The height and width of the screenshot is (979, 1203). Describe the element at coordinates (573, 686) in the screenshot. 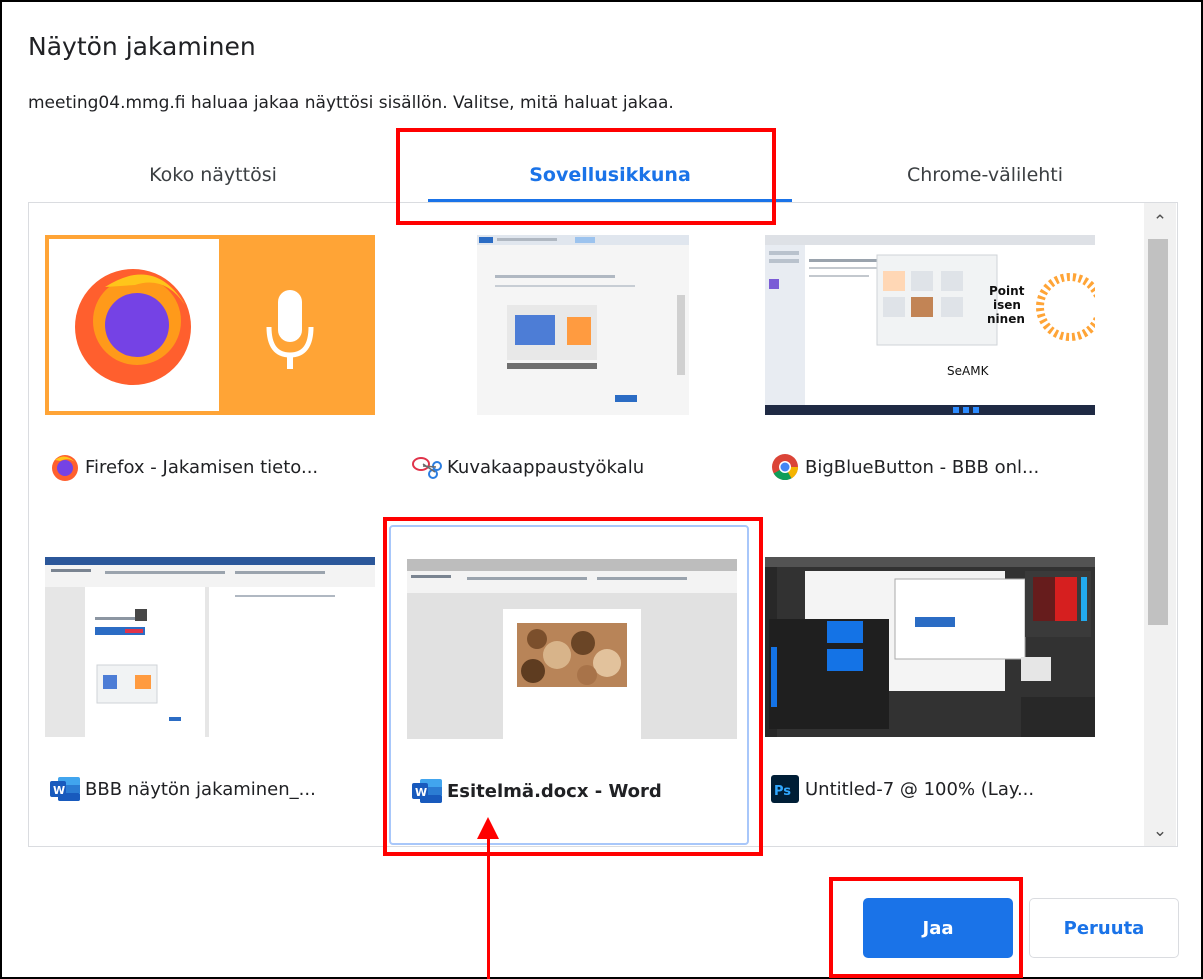

I see `selection-highlight-annotation` at that location.